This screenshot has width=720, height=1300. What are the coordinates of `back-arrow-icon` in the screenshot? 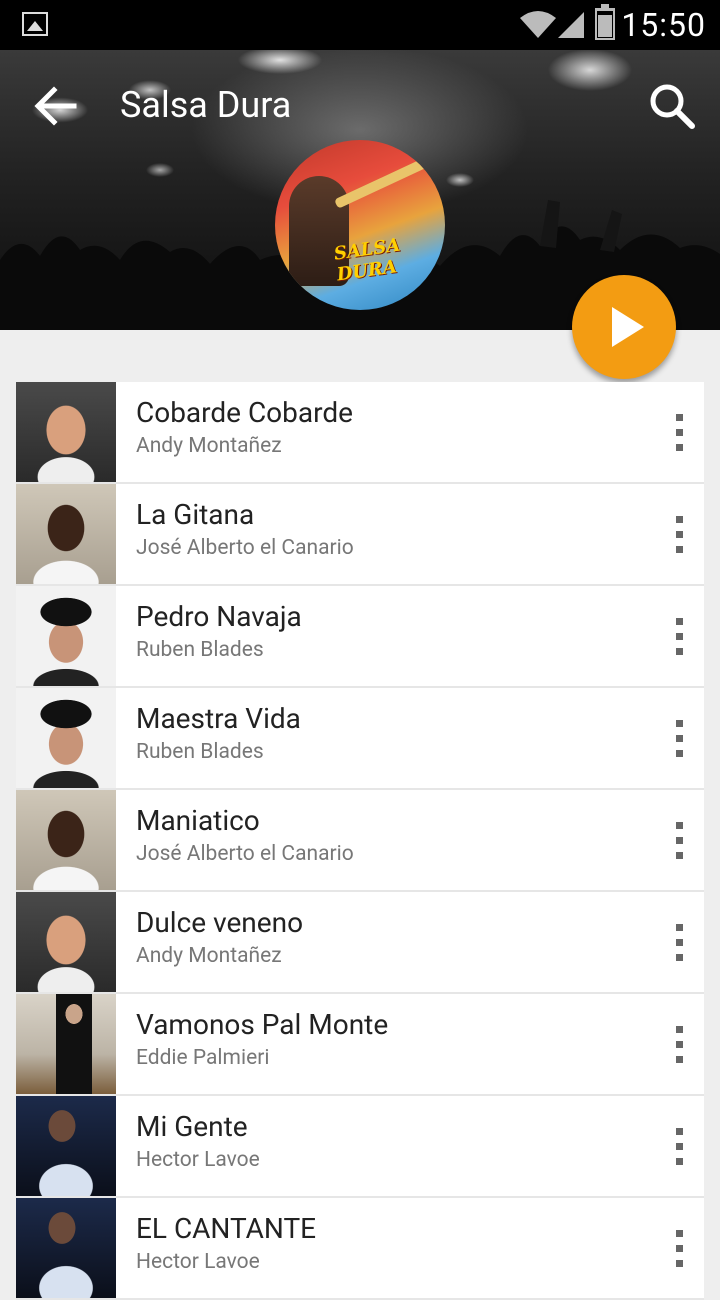 It's located at (56, 106).